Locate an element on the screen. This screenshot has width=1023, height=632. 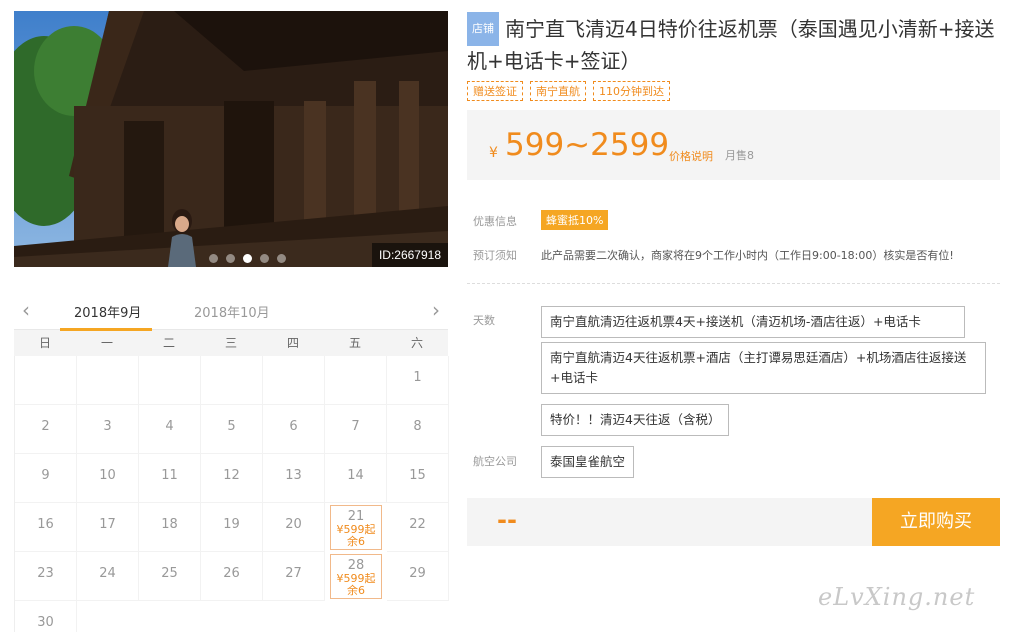
calendar-day: 20 is located at coordinates (294, 527).